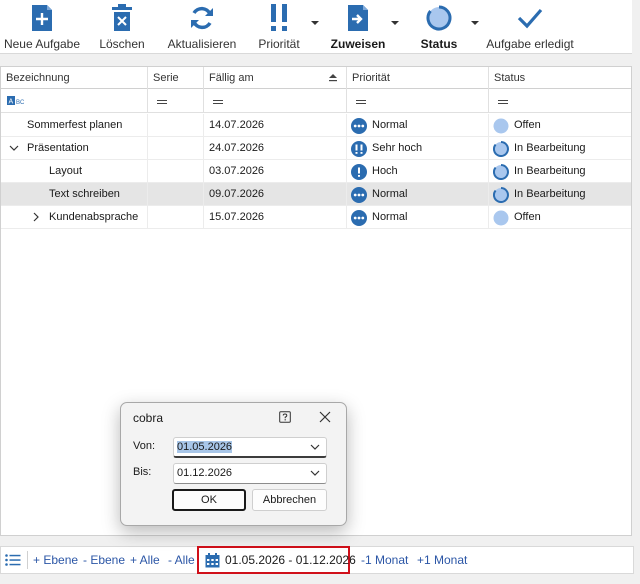 The width and height of the screenshot is (640, 584). Describe the element at coordinates (148, 418) in the screenshot. I see `dialog-title: cobra` at that location.